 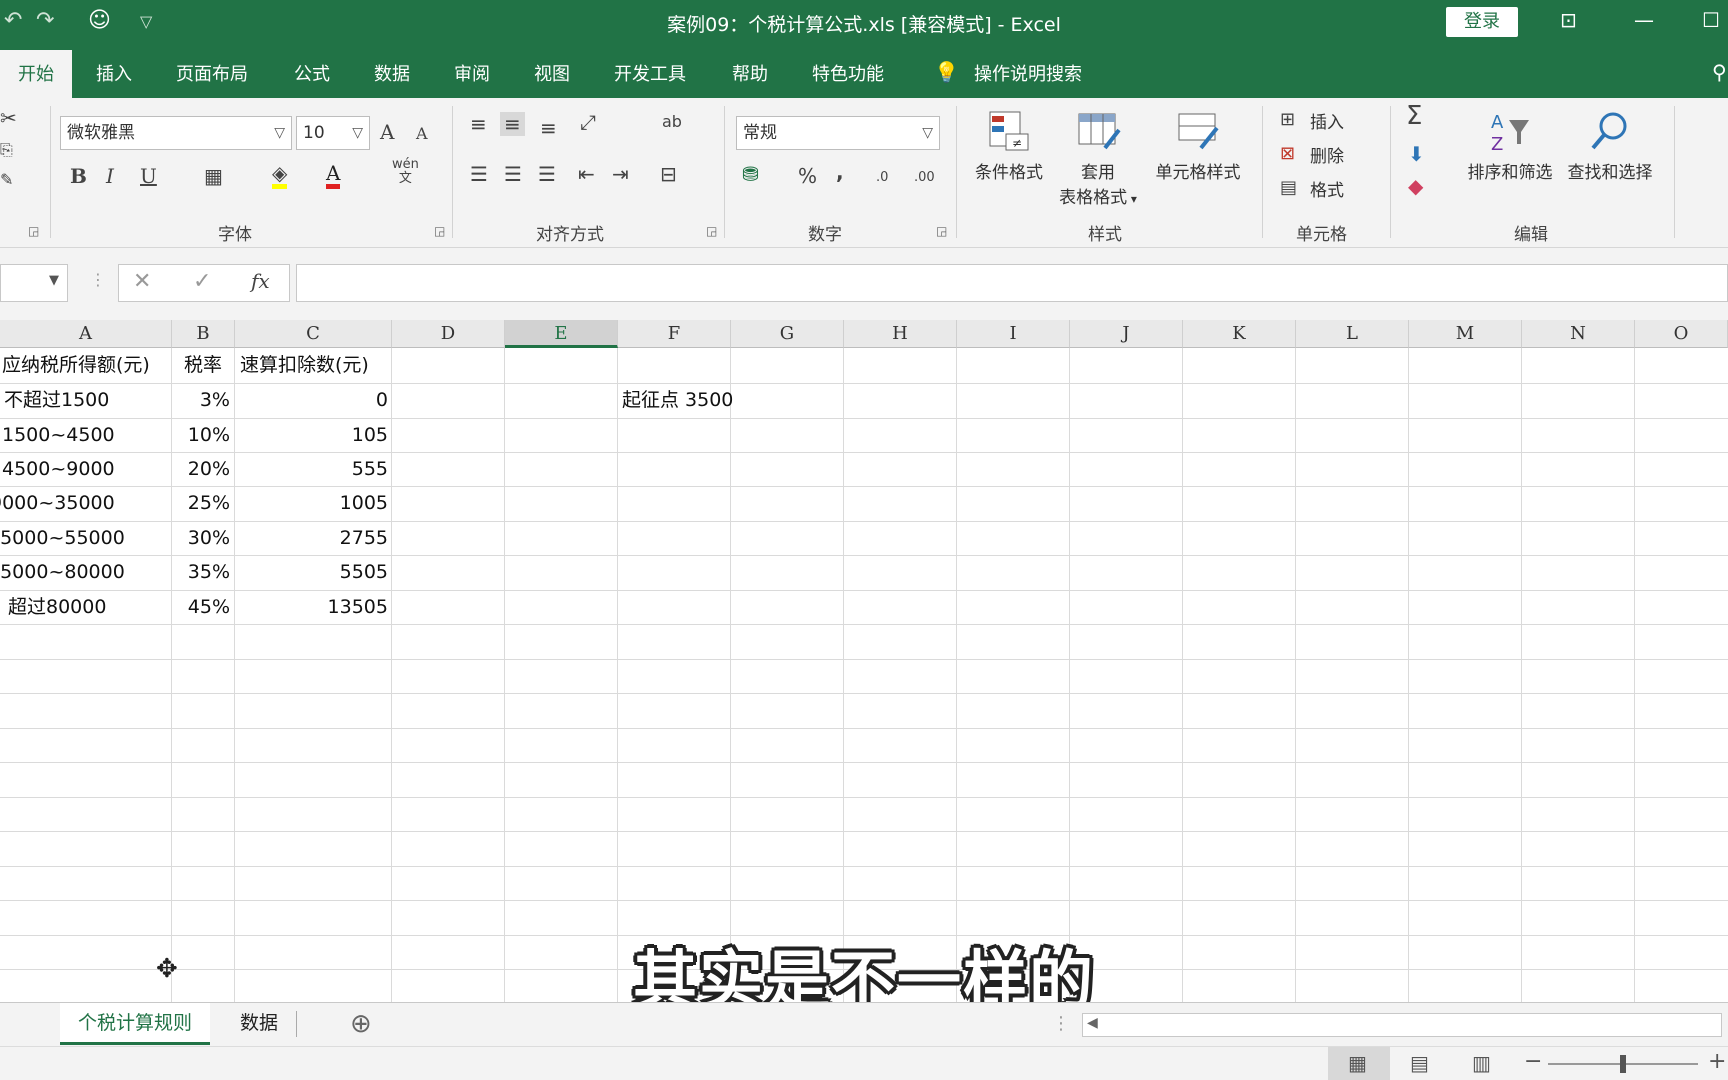 What do you see at coordinates (333, 133) in the screenshot?
I see `font-size-combo: 10 ▽` at bounding box center [333, 133].